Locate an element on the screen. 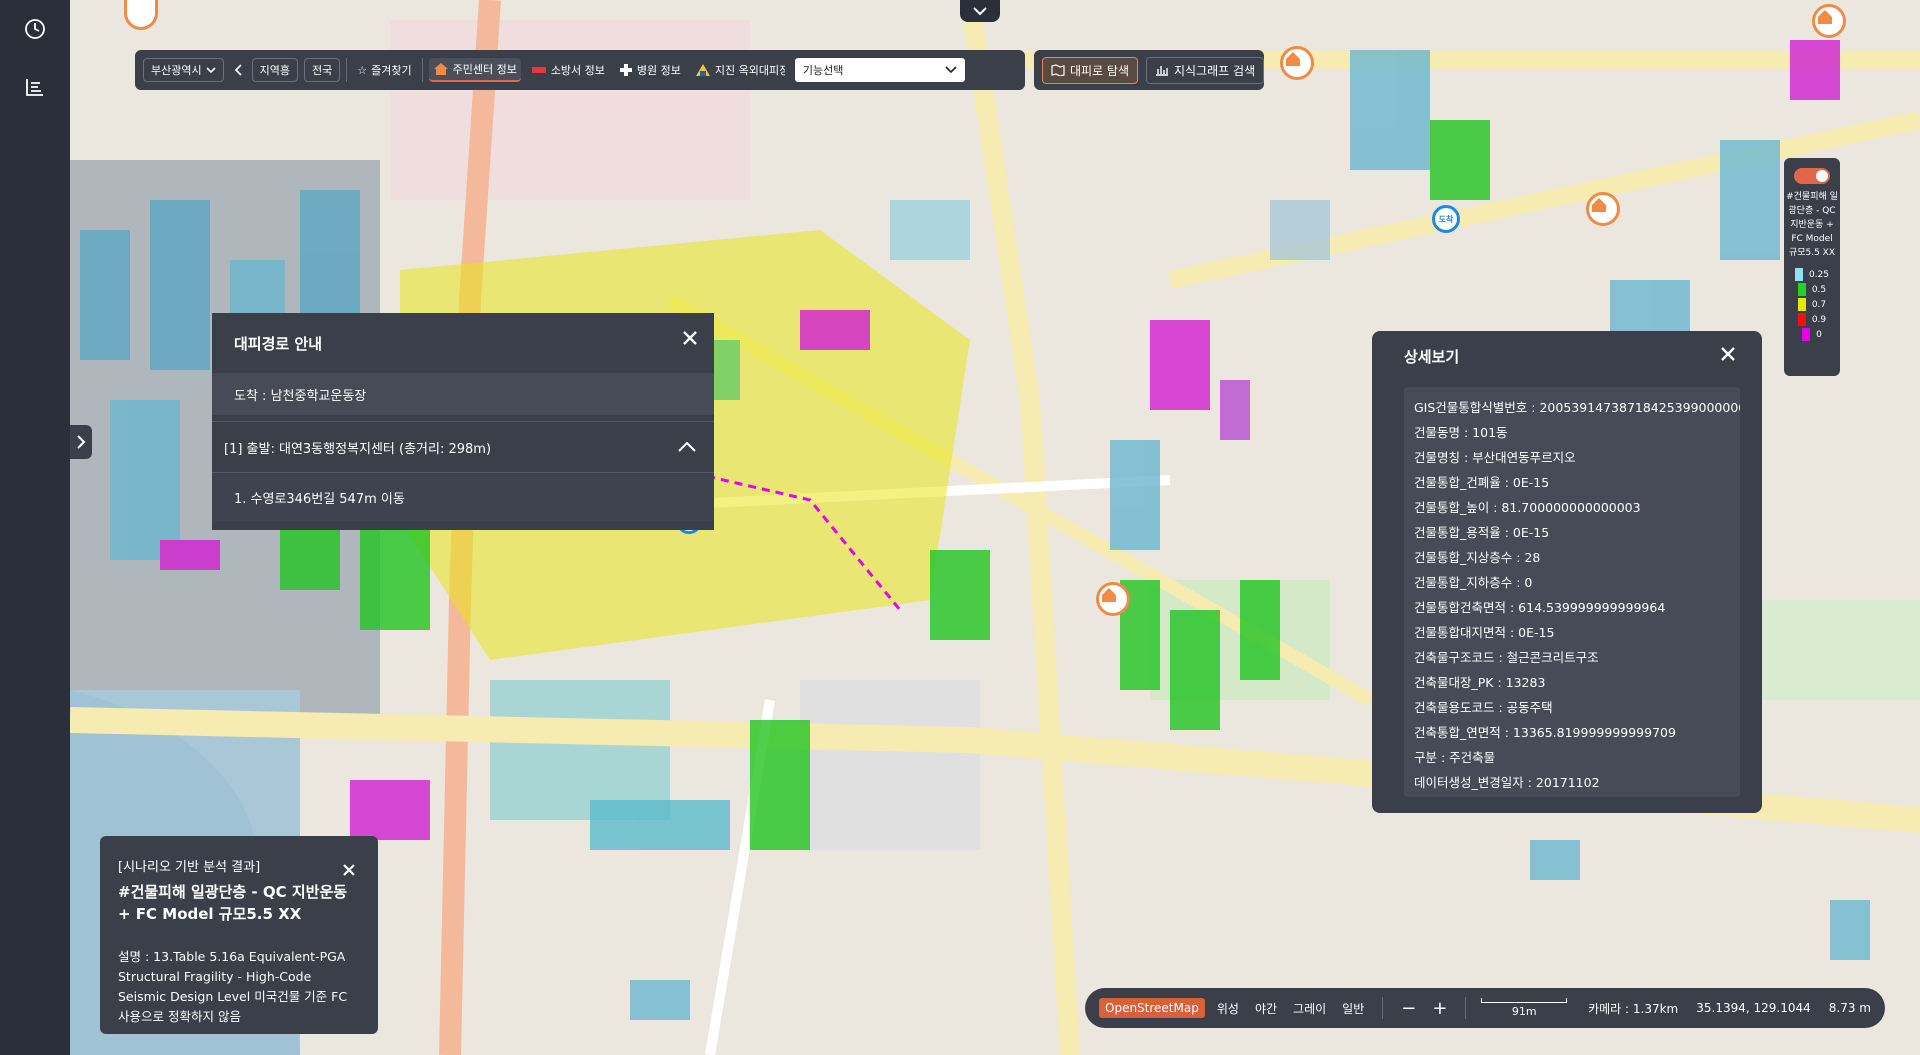  scale-bar-line is located at coordinates (1524, 1000).